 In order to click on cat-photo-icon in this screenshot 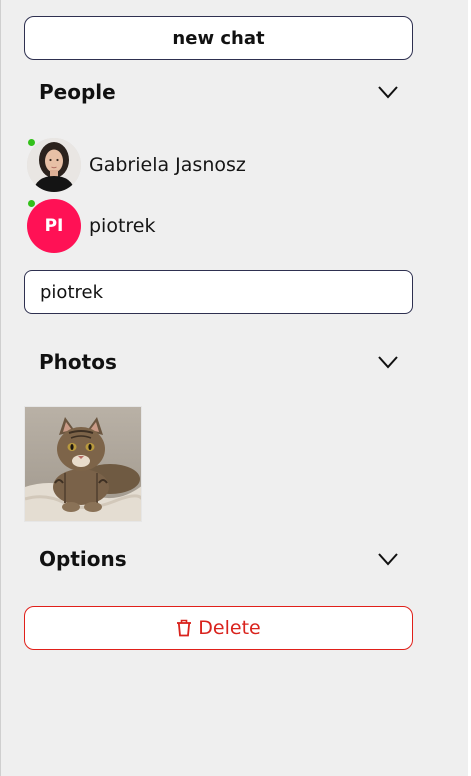, I will do `click(83, 464)`.